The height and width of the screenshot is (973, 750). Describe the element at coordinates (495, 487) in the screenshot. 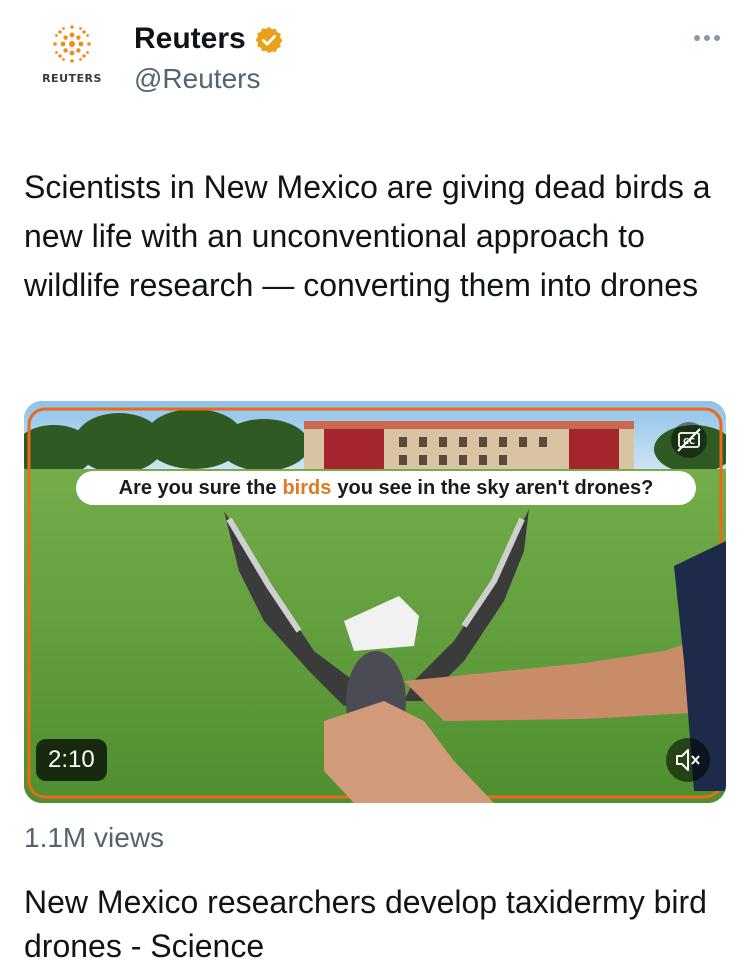

I see `caption-text-after: you see in the sky aren't drones?` at that location.